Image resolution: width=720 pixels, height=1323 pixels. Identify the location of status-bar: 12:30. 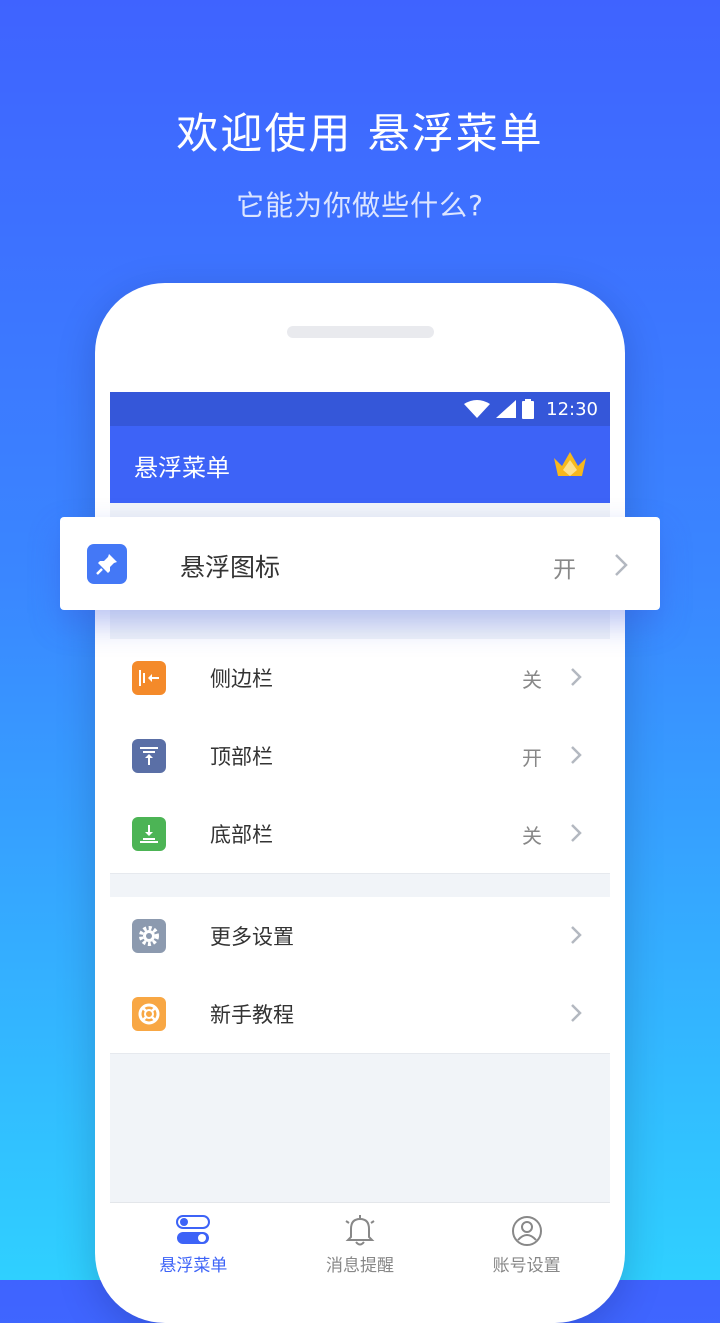
(360, 409).